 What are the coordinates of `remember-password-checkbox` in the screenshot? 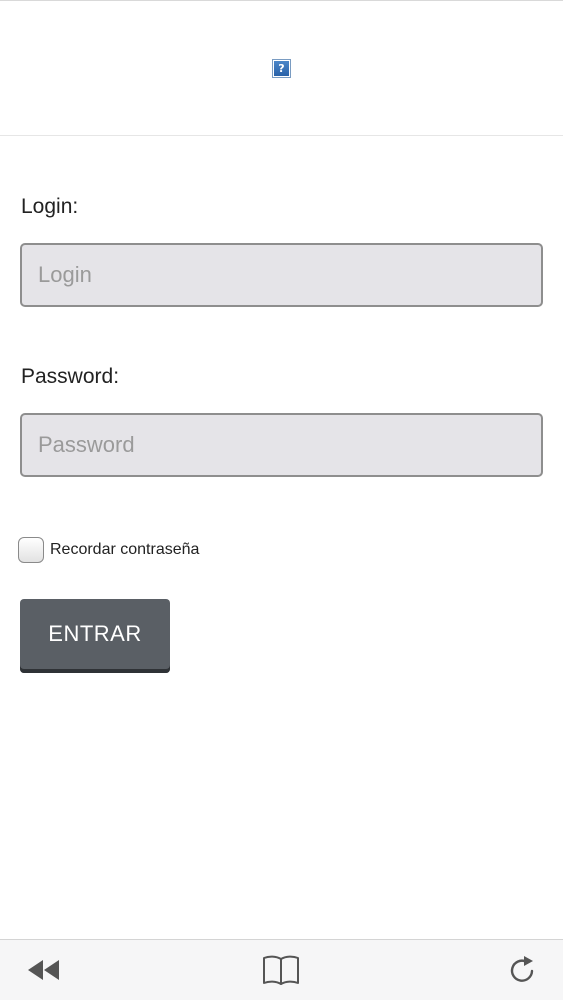 It's located at (31, 550).